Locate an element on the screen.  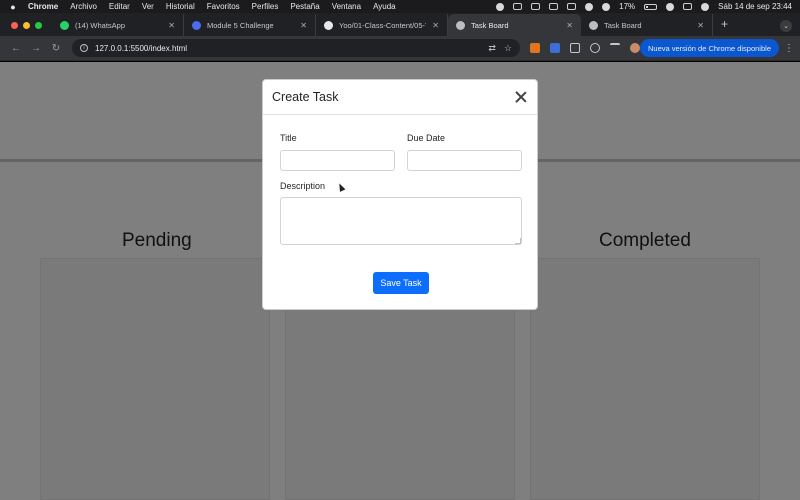
title-input is located at coordinates (337, 160).